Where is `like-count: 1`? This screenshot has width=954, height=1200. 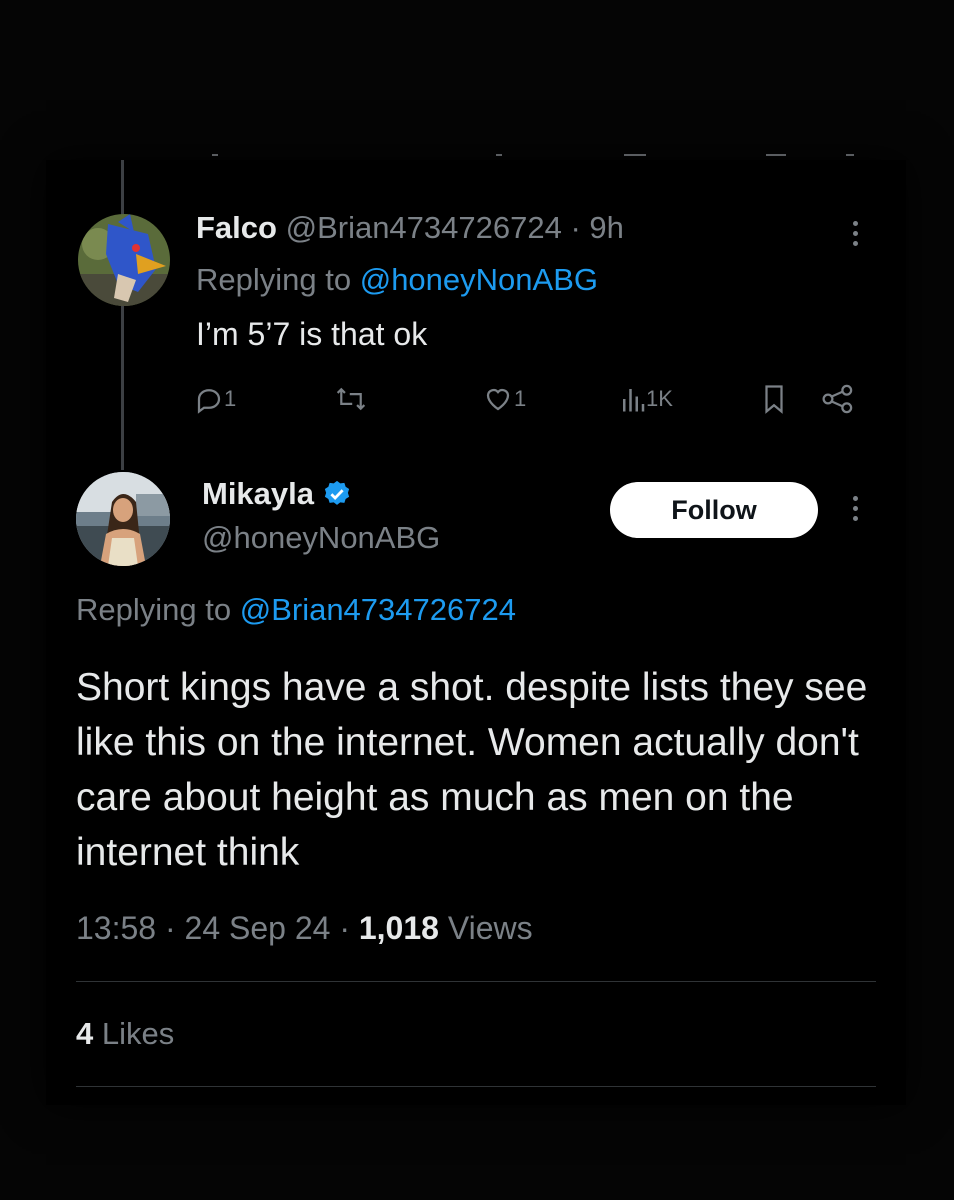 like-count: 1 is located at coordinates (520, 398).